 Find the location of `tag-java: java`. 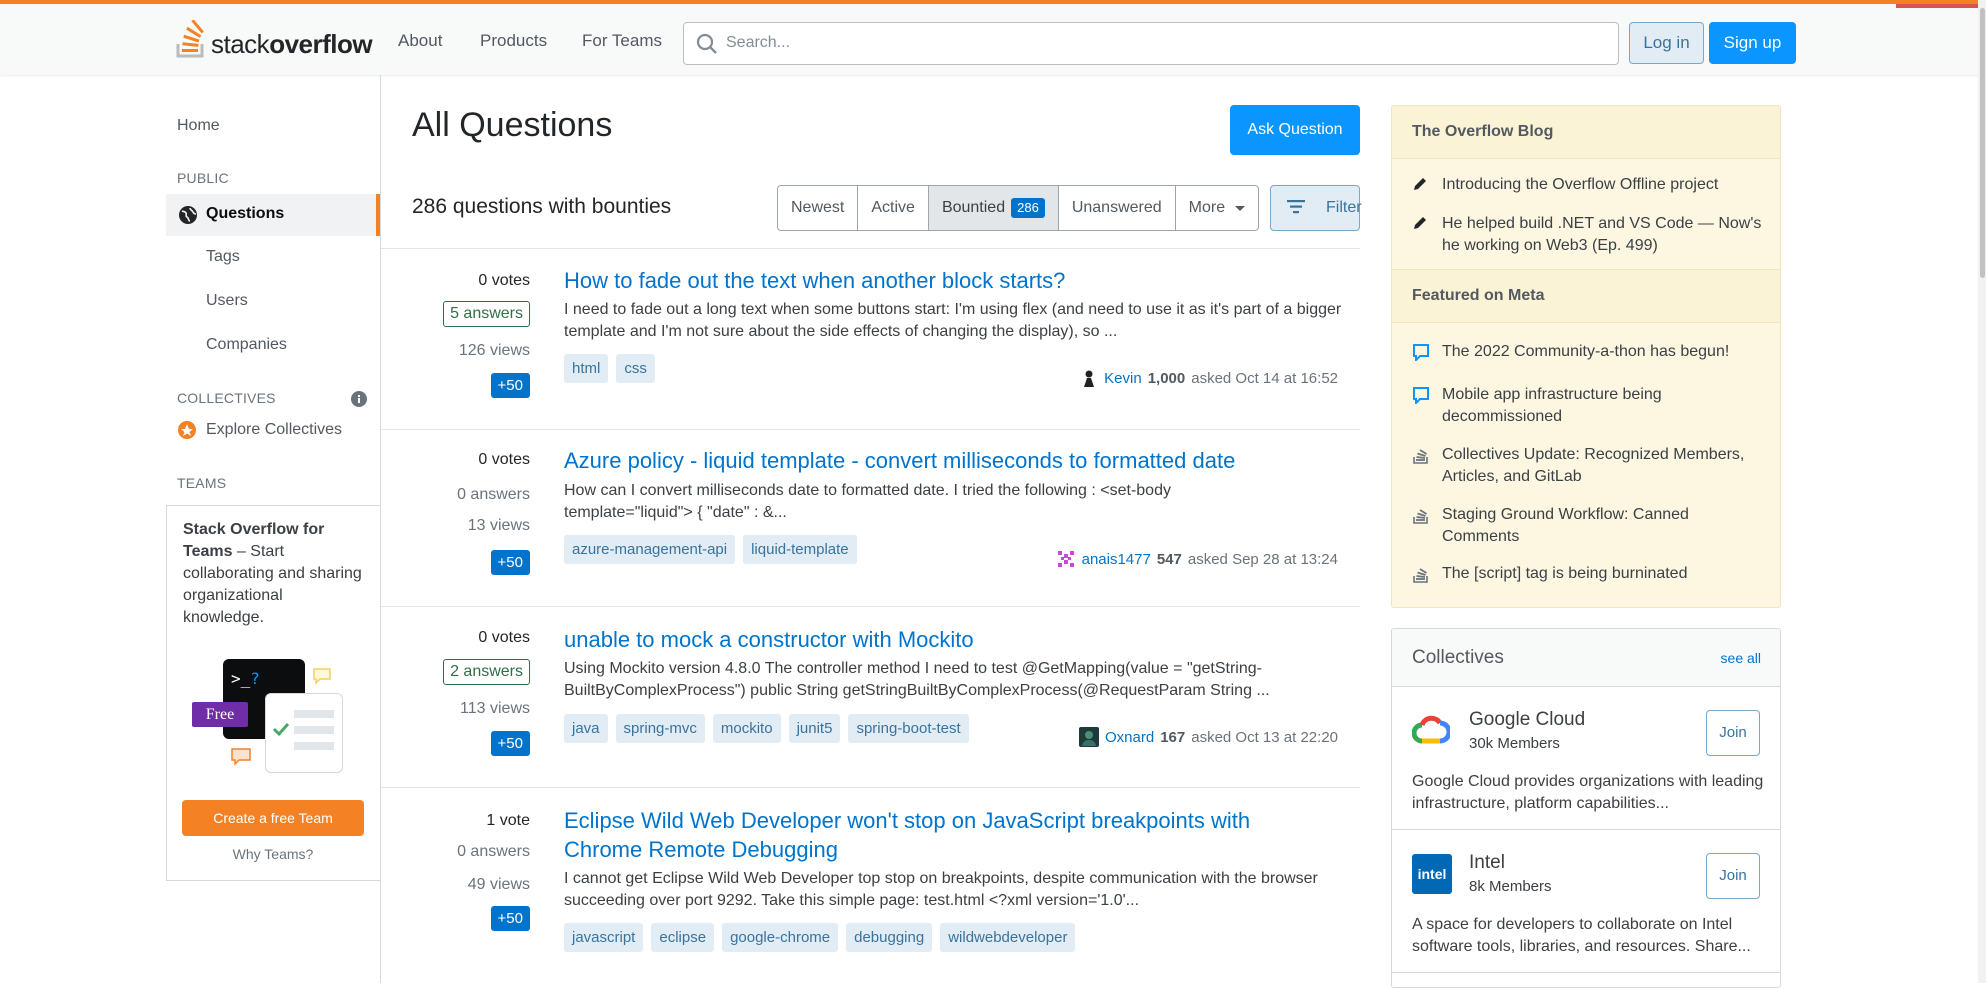

tag-java: java is located at coordinates (586, 728).